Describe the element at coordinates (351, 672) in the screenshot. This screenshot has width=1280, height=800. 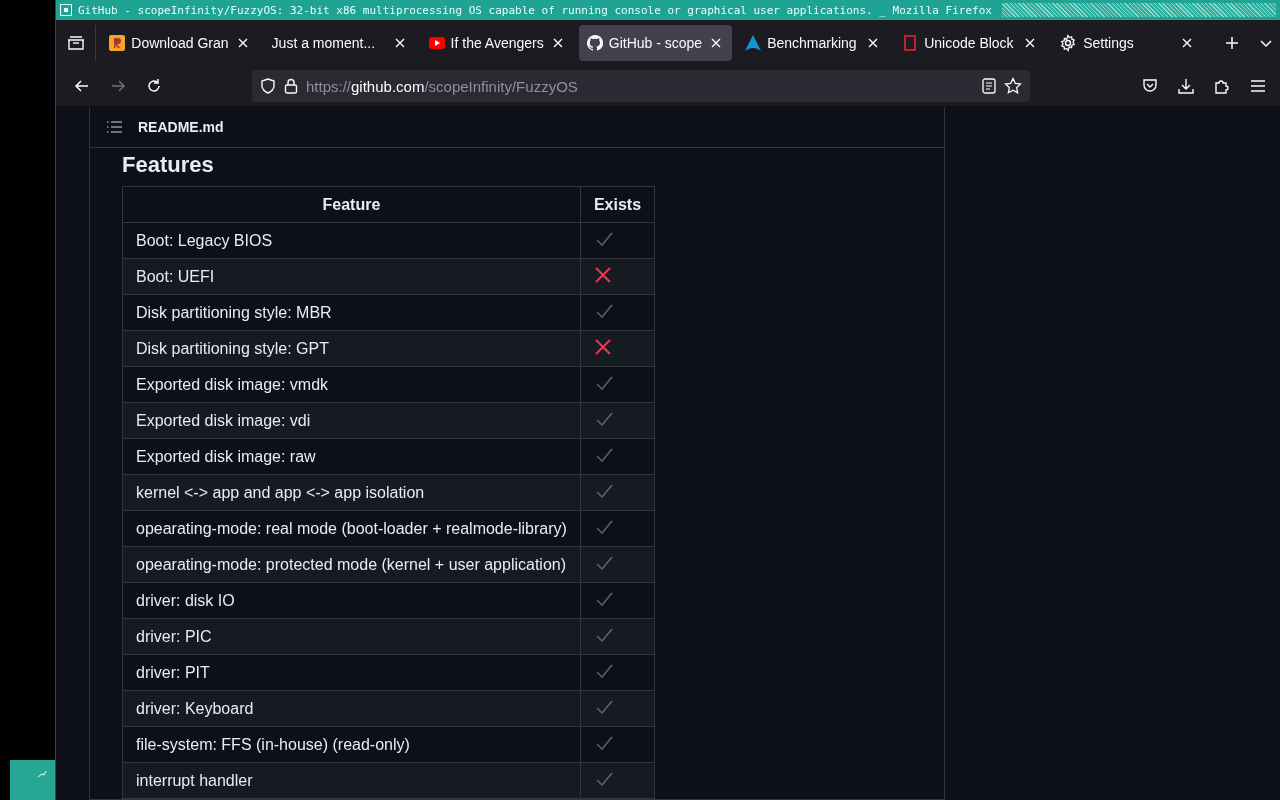
I see `table-cell: driver: PIT` at that location.